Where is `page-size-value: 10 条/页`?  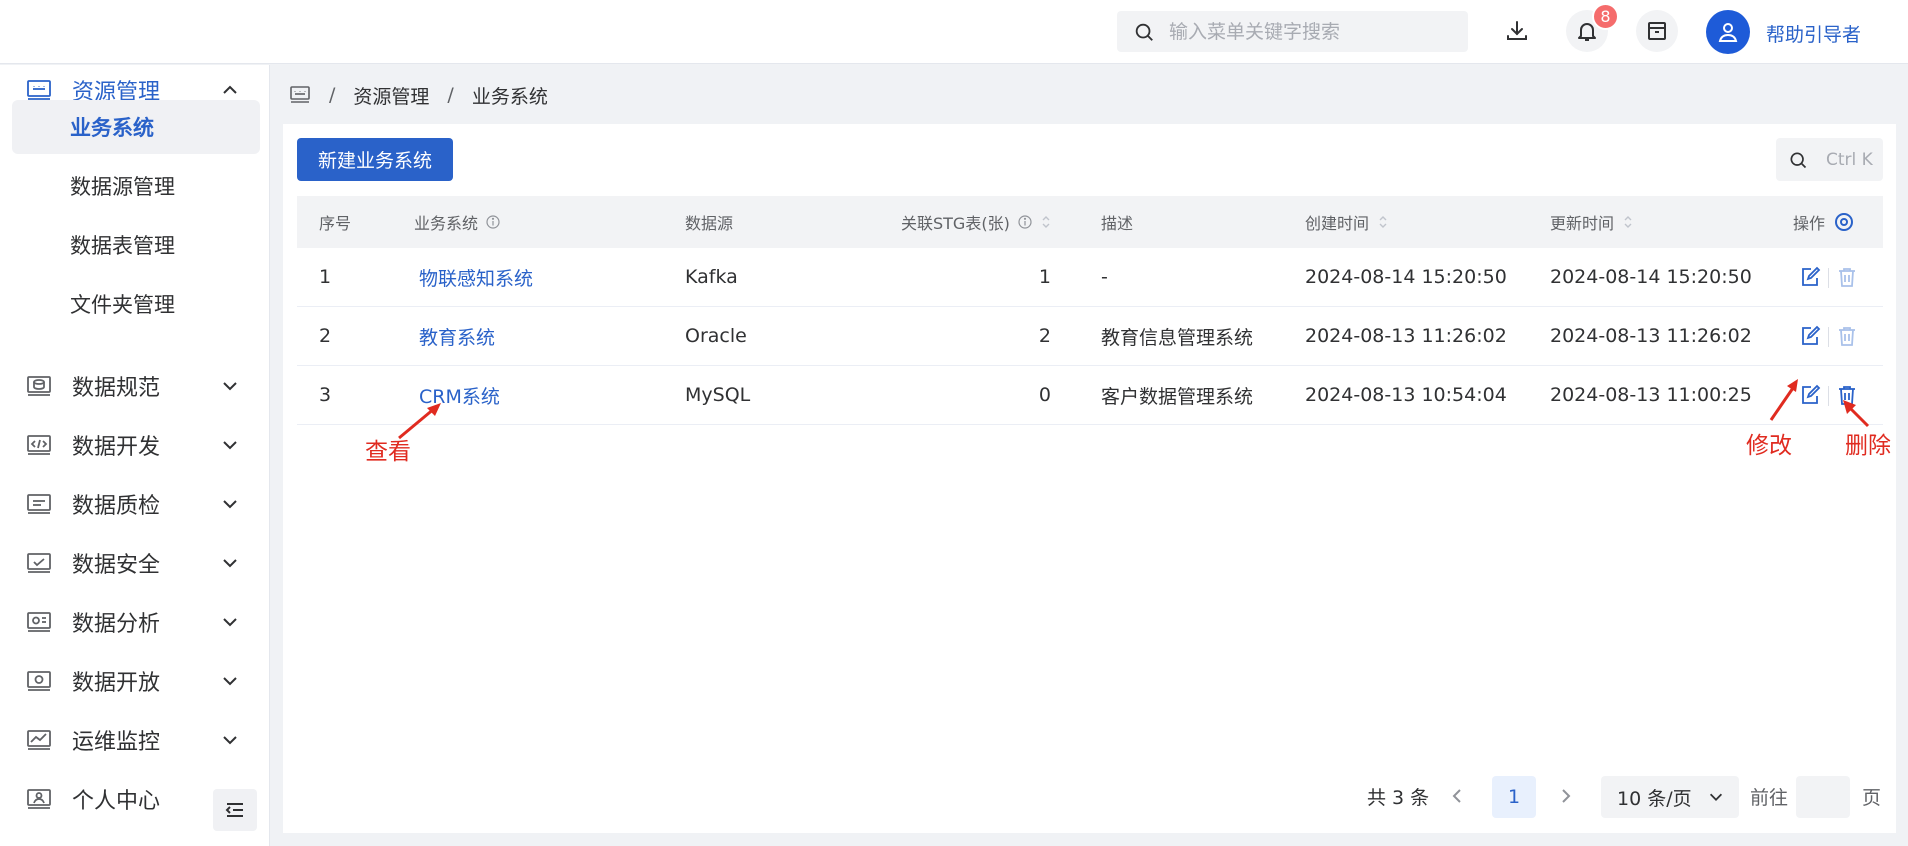
page-size-value: 10 条/页 is located at coordinates (1654, 798).